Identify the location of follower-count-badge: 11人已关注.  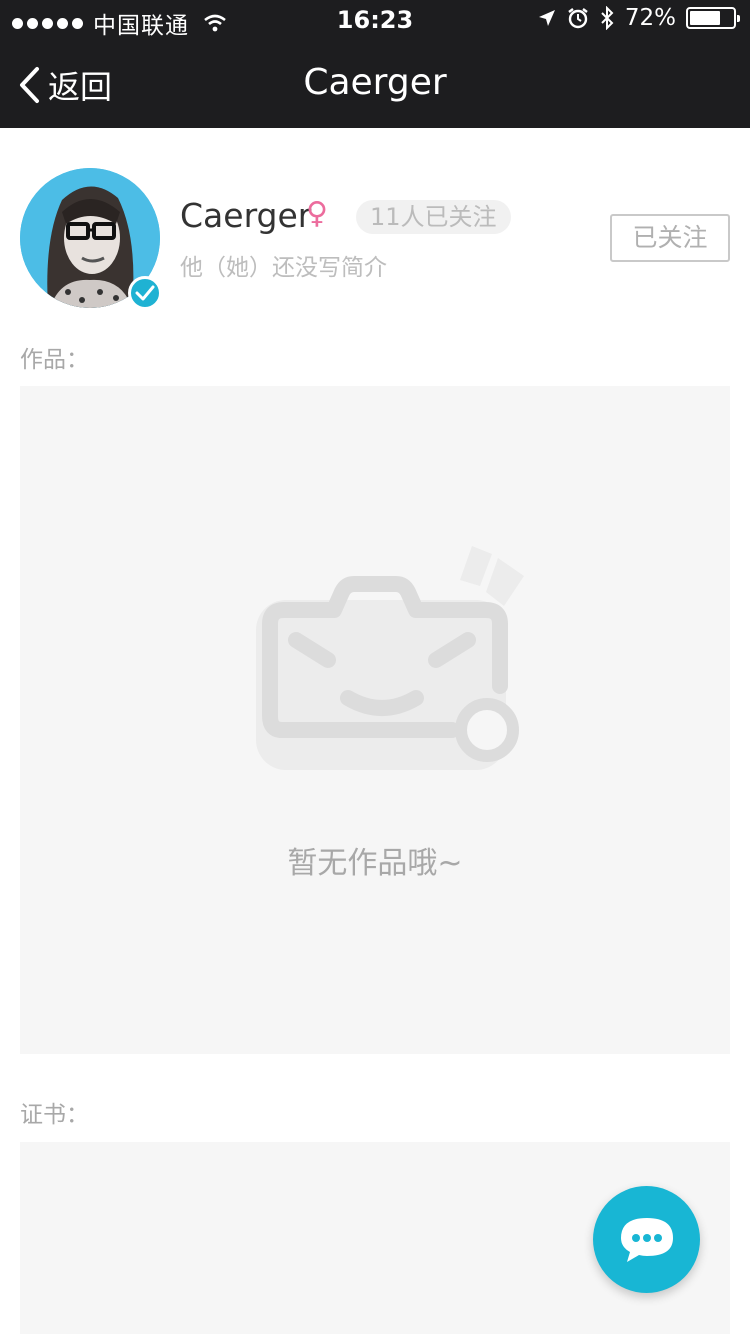
(433, 217).